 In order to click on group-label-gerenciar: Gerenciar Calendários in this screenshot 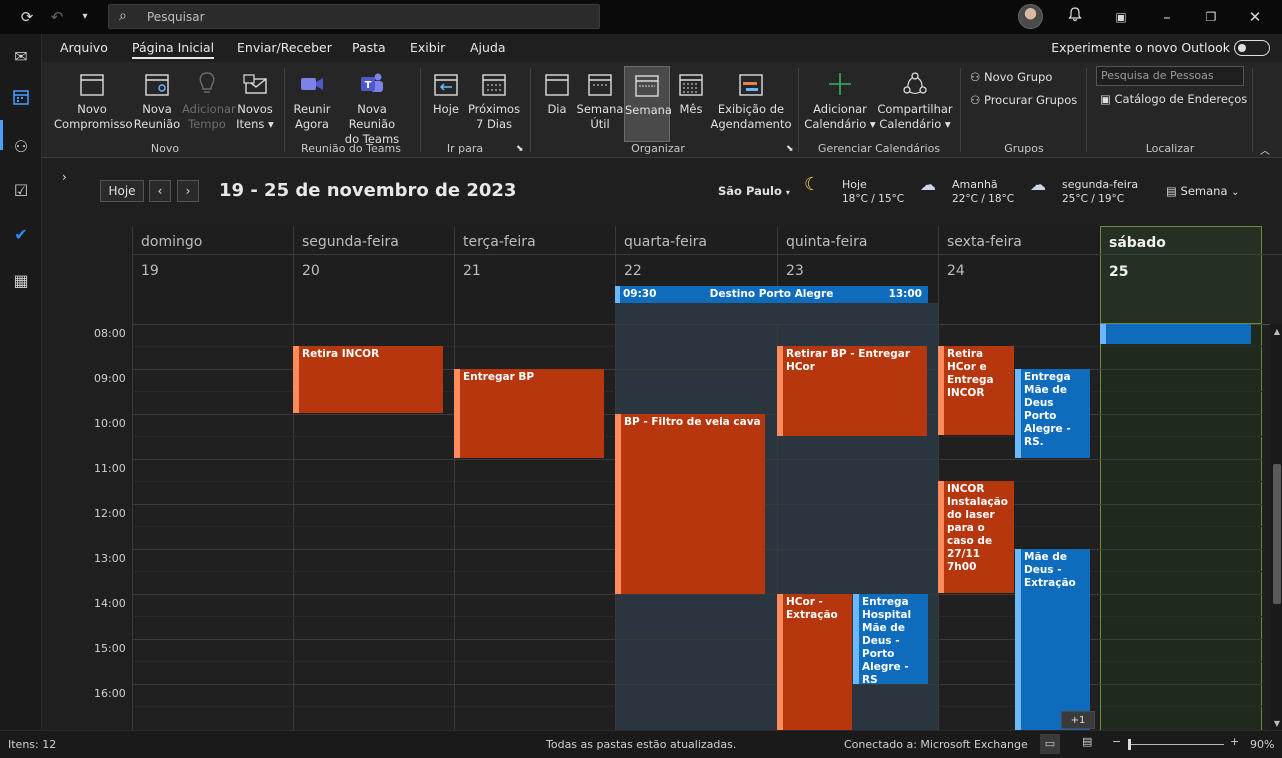, I will do `click(879, 148)`.